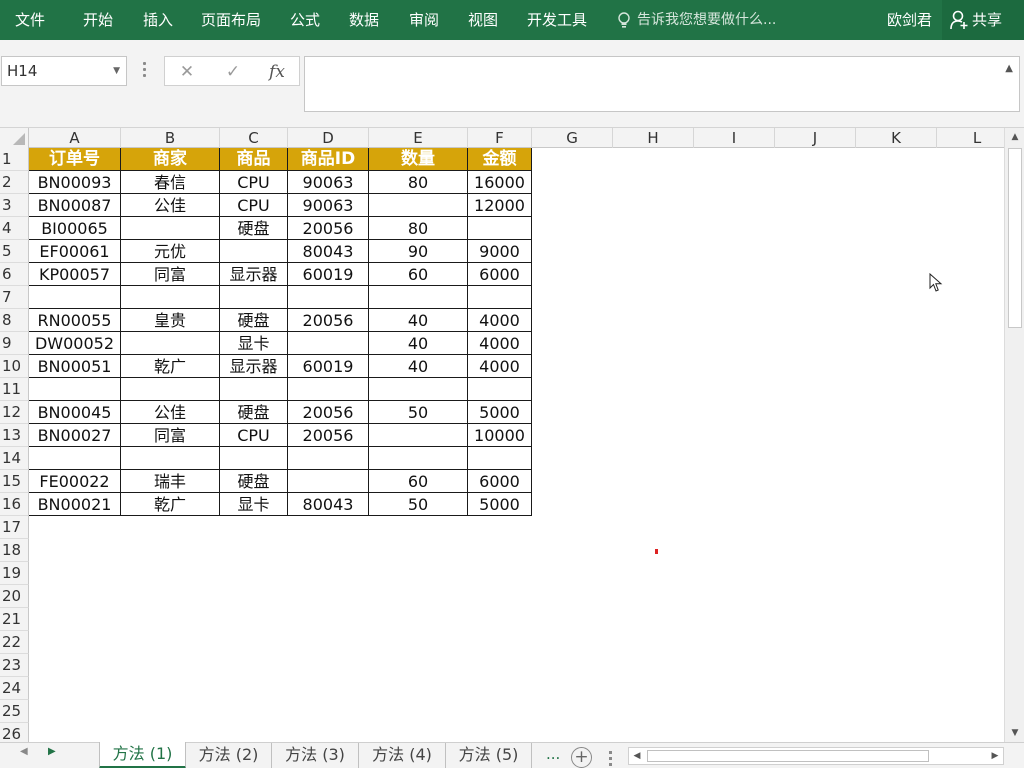  What do you see at coordinates (328, 182) in the screenshot?
I see `table-cell: 90063` at bounding box center [328, 182].